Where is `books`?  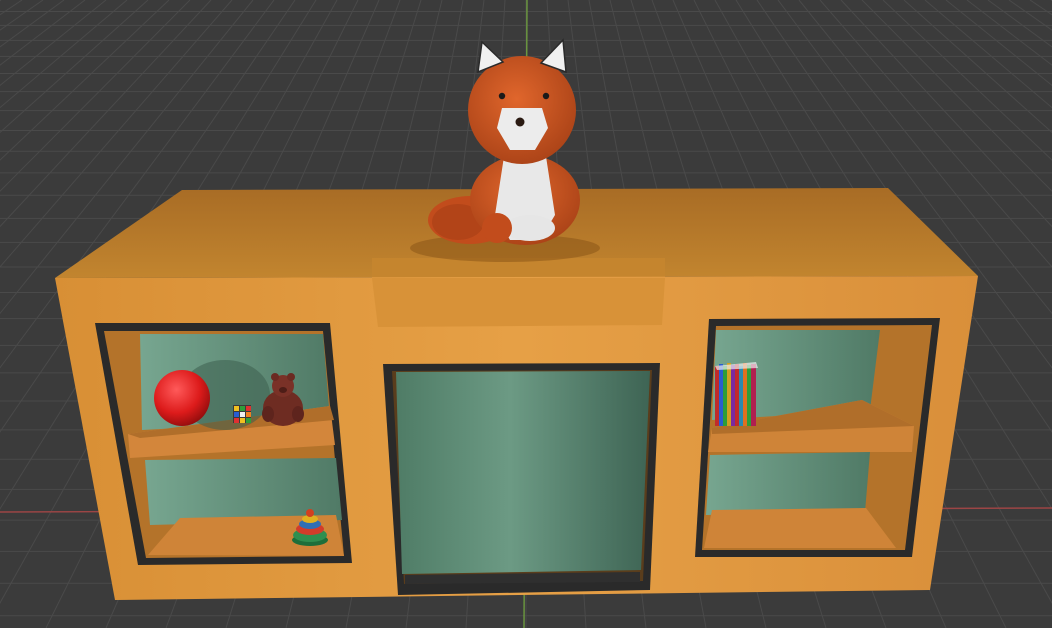
books is located at coordinates (736, 394).